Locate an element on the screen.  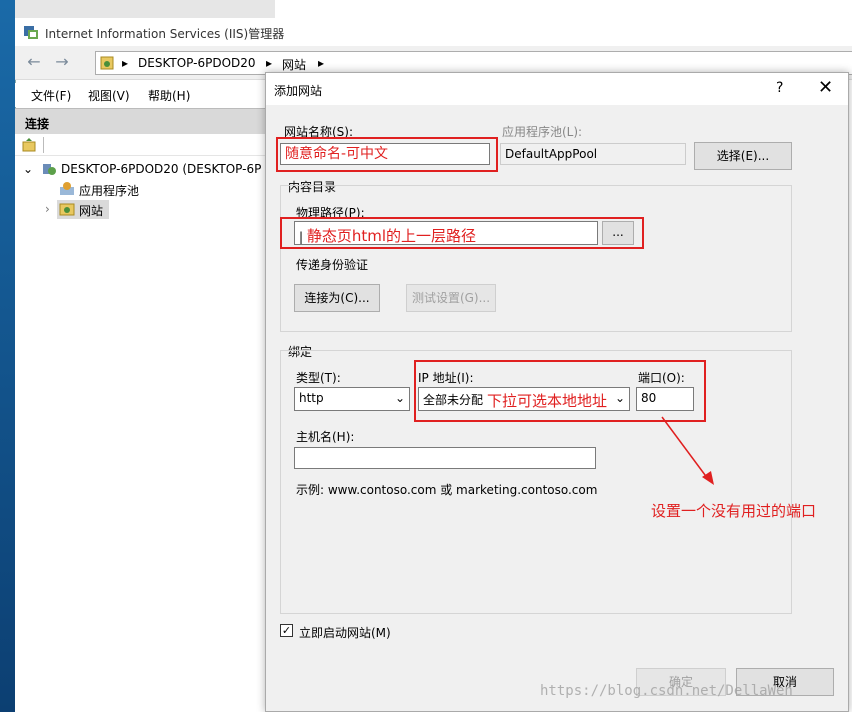
port-input: 80 is located at coordinates (665, 399).